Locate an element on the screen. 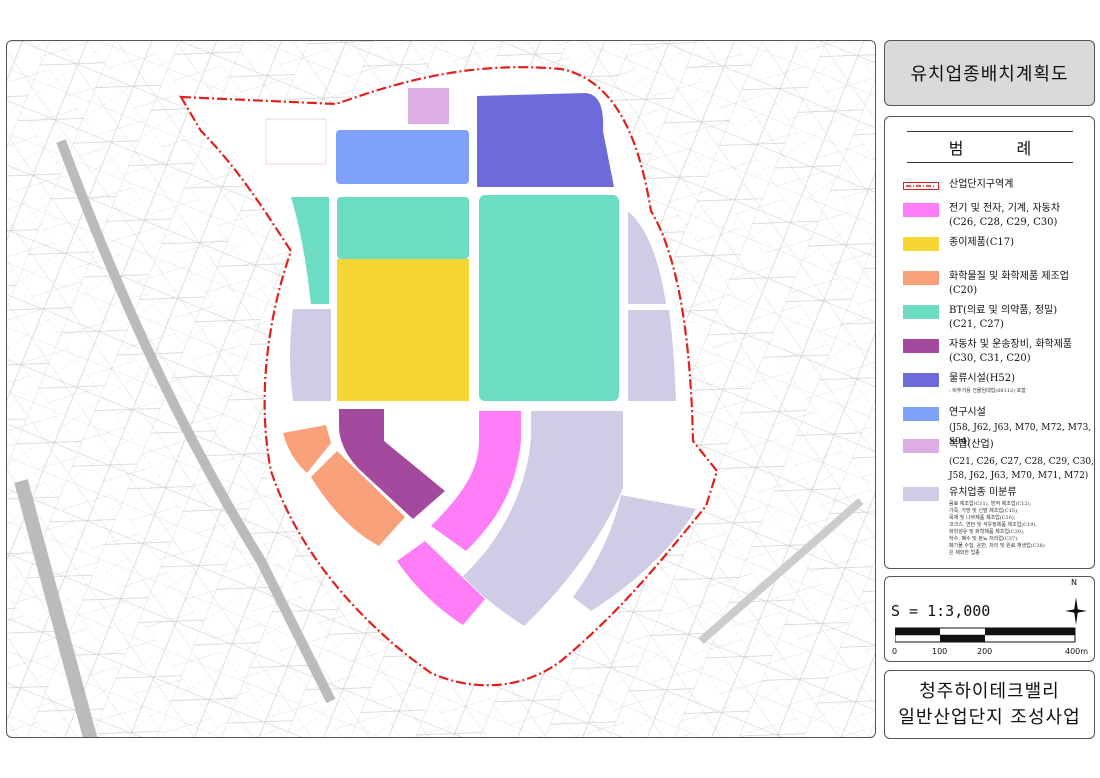 The image size is (1100, 778). unclassified-swatch is located at coordinates (921, 494).